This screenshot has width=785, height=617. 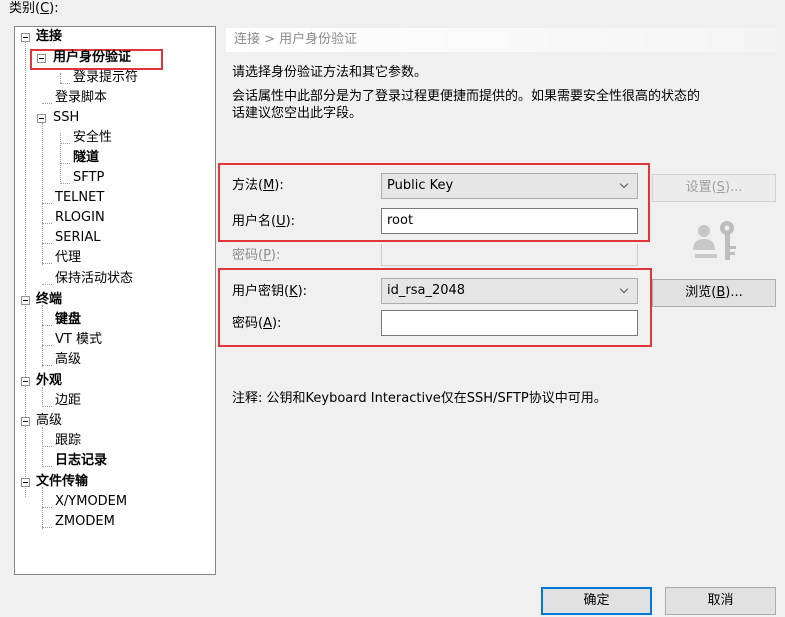 What do you see at coordinates (509, 323) in the screenshot?
I see `passphrase-field` at bounding box center [509, 323].